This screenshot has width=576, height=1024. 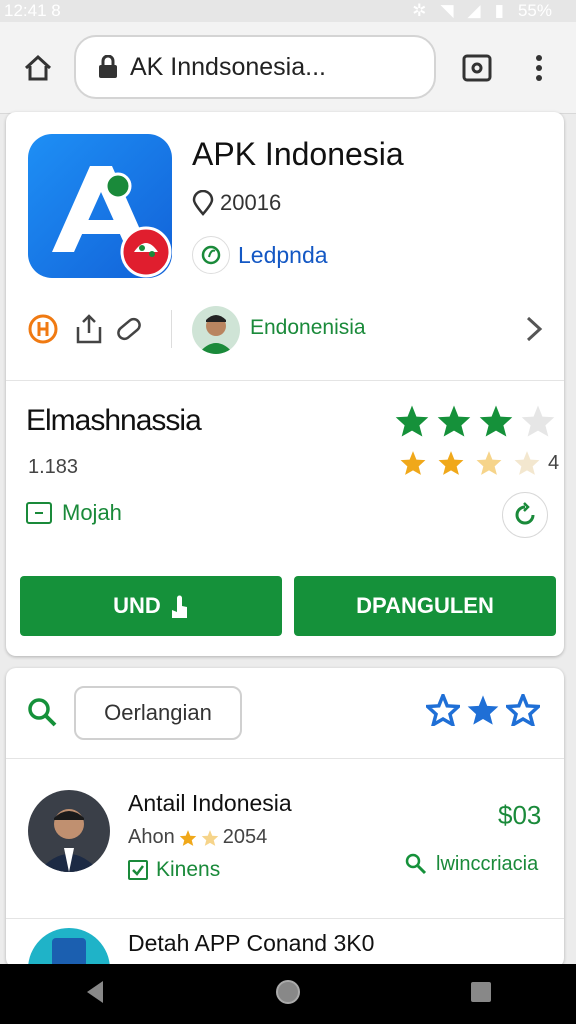 I want to click on location-pin-icon, so click(x=203, y=203).